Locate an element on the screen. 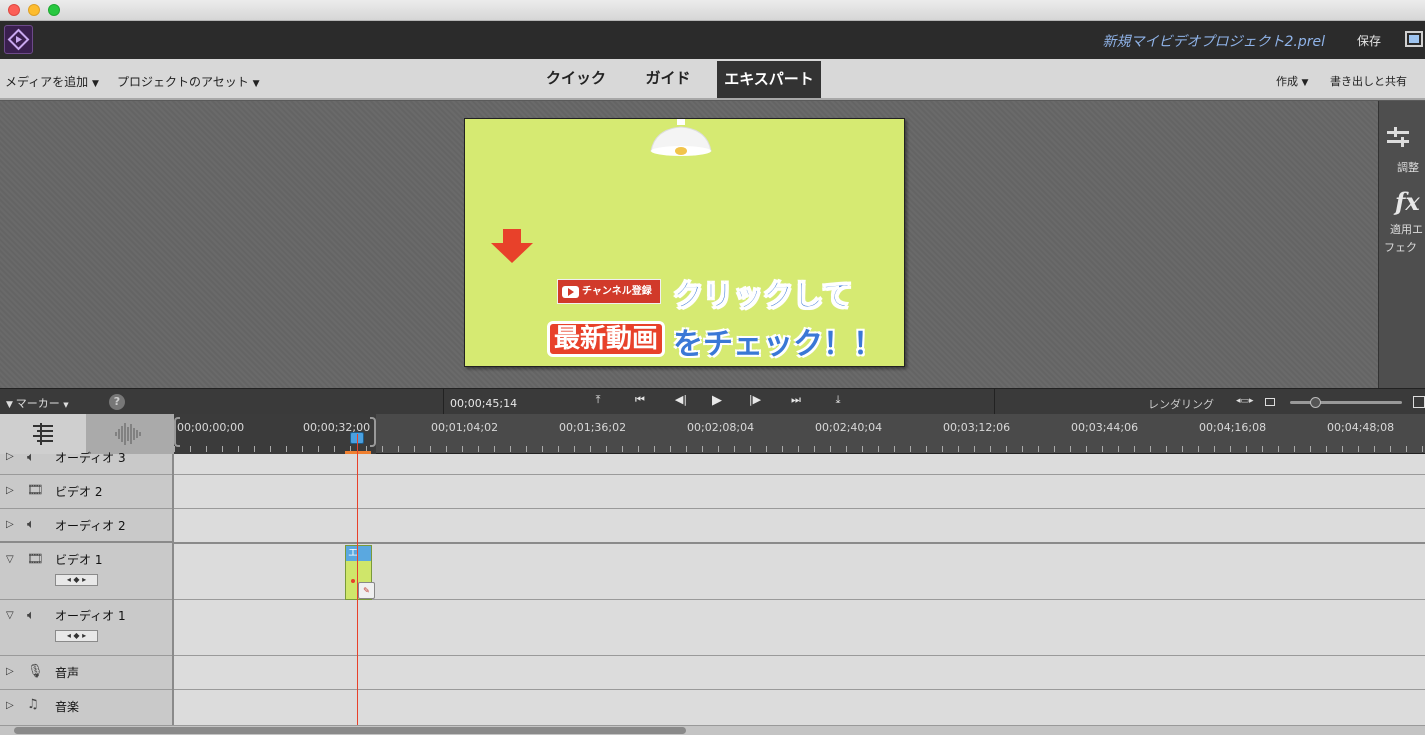 The width and height of the screenshot is (1425, 735). skip-to-end-icon: ⏭ is located at coordinates (796, 400).